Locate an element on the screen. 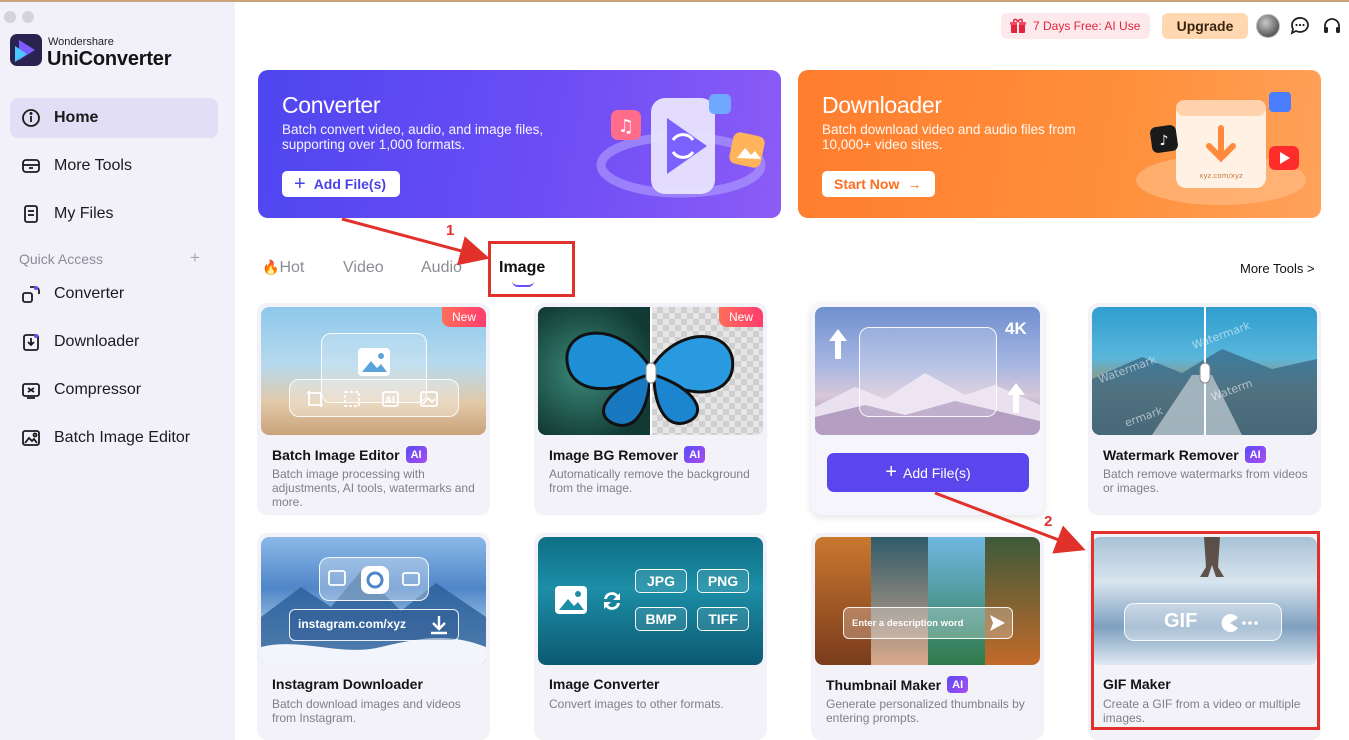 The image size is (1349, 740). sidebar-item-downloader: Downloader is located at coordinates (114, 342).